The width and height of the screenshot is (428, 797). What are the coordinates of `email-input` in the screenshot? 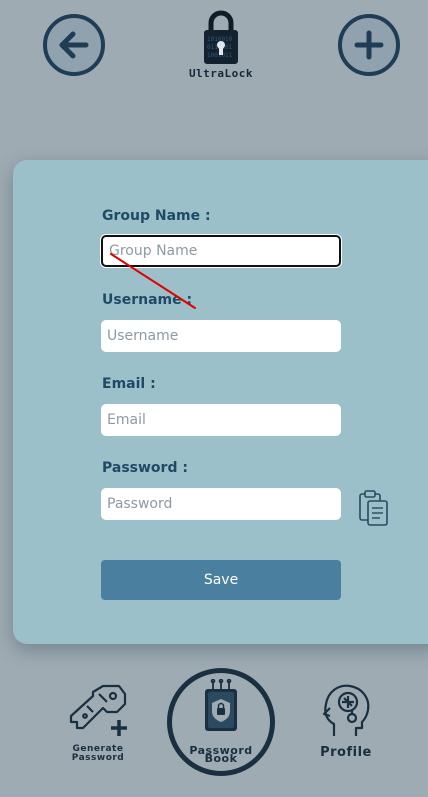 It's located at (221, 420).